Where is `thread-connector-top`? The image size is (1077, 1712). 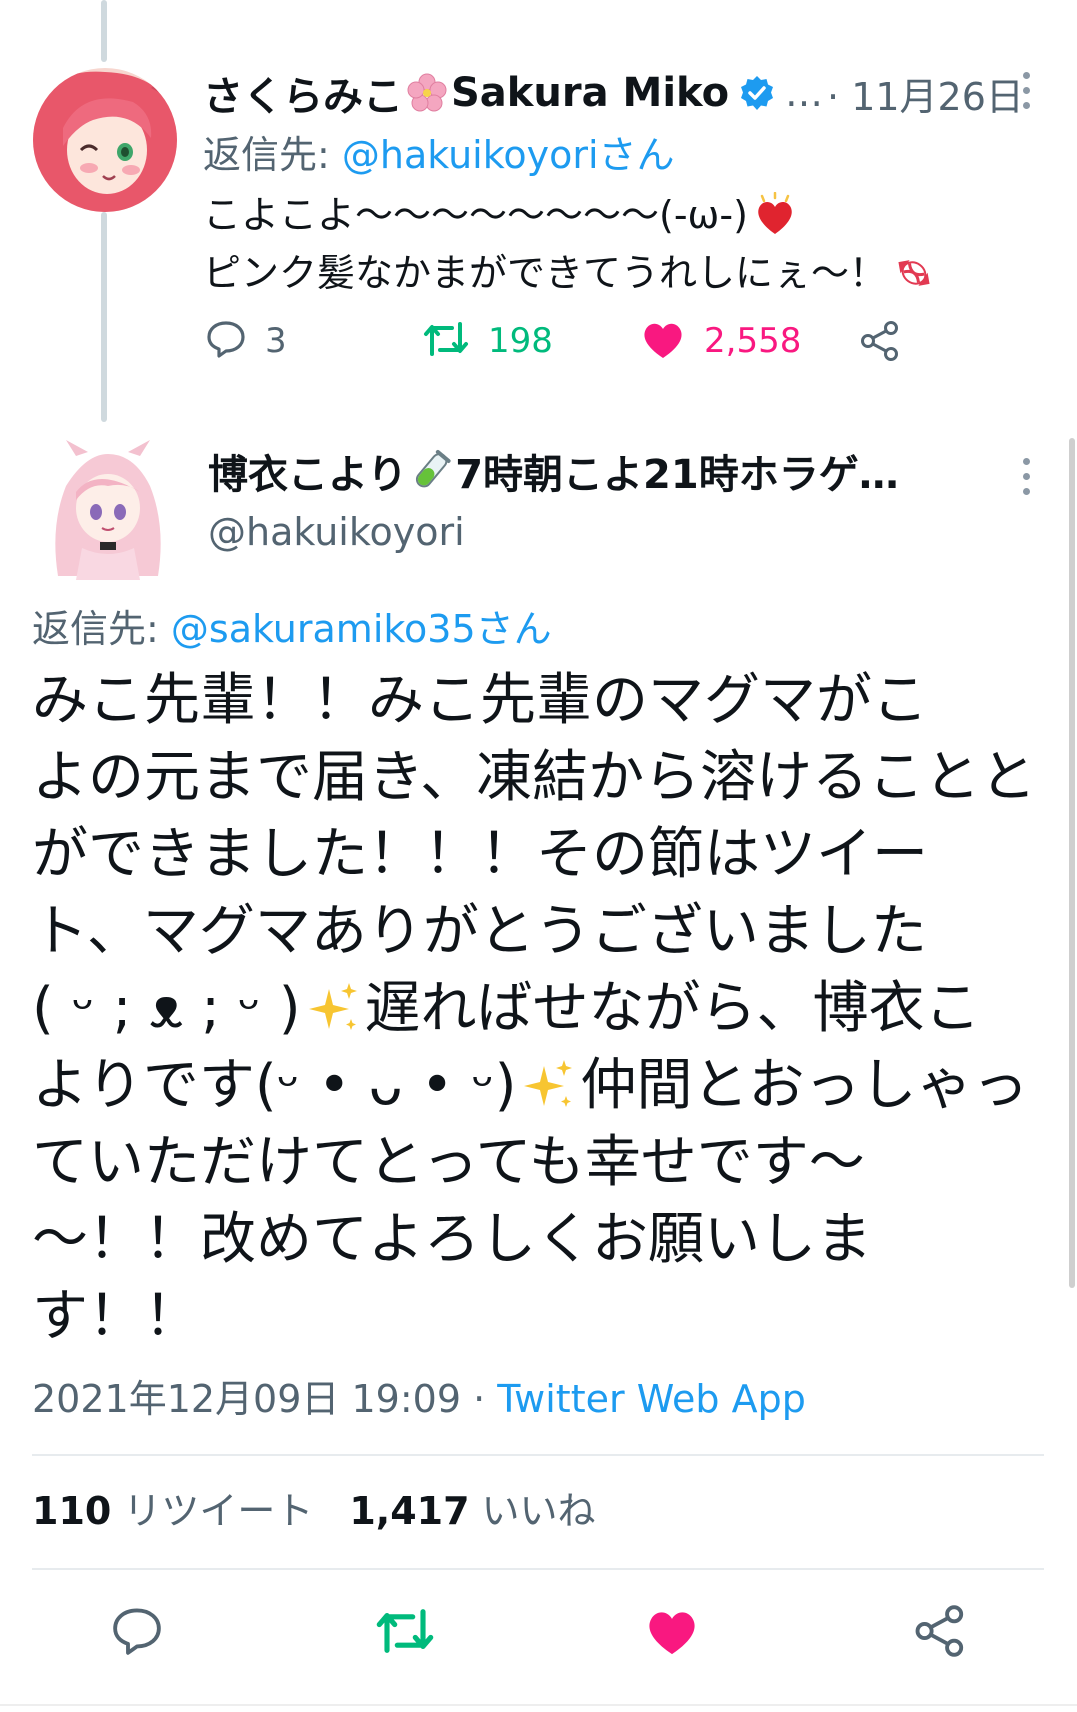
thread-connector-top is located at coordinates (104, 31).